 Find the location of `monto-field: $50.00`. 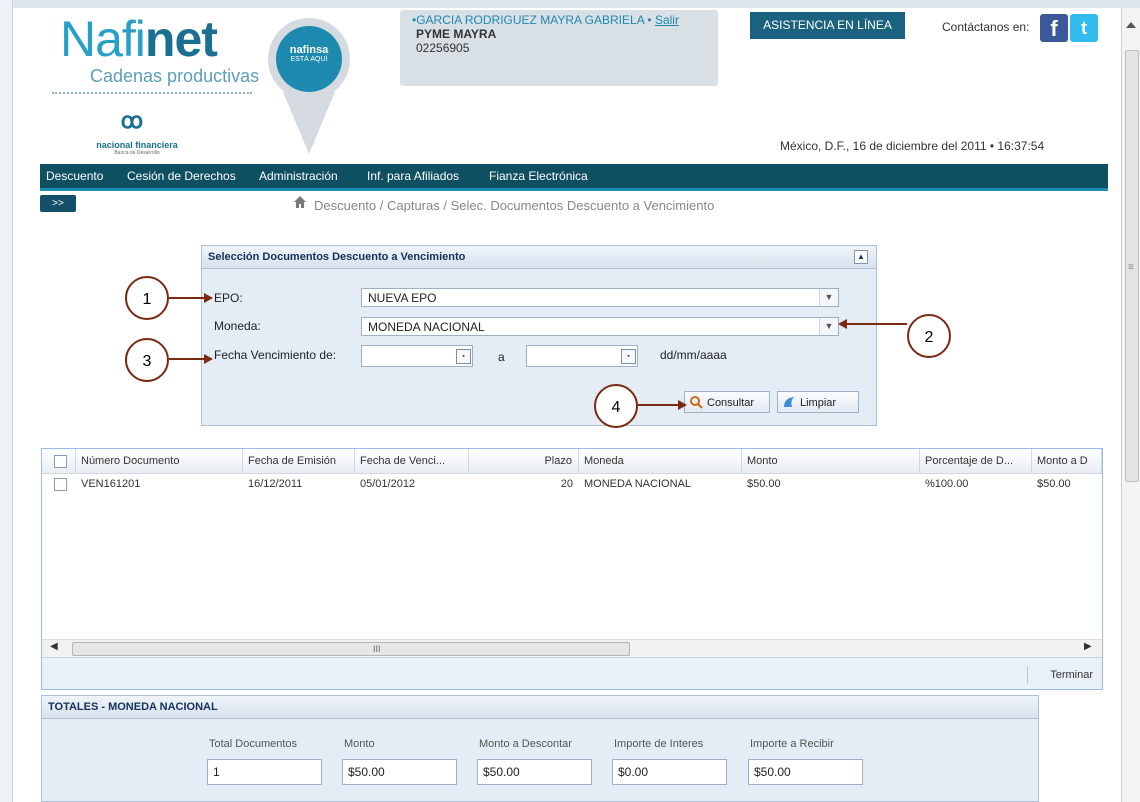

monto-field: $50.00 is located at coordinates (399, 772).